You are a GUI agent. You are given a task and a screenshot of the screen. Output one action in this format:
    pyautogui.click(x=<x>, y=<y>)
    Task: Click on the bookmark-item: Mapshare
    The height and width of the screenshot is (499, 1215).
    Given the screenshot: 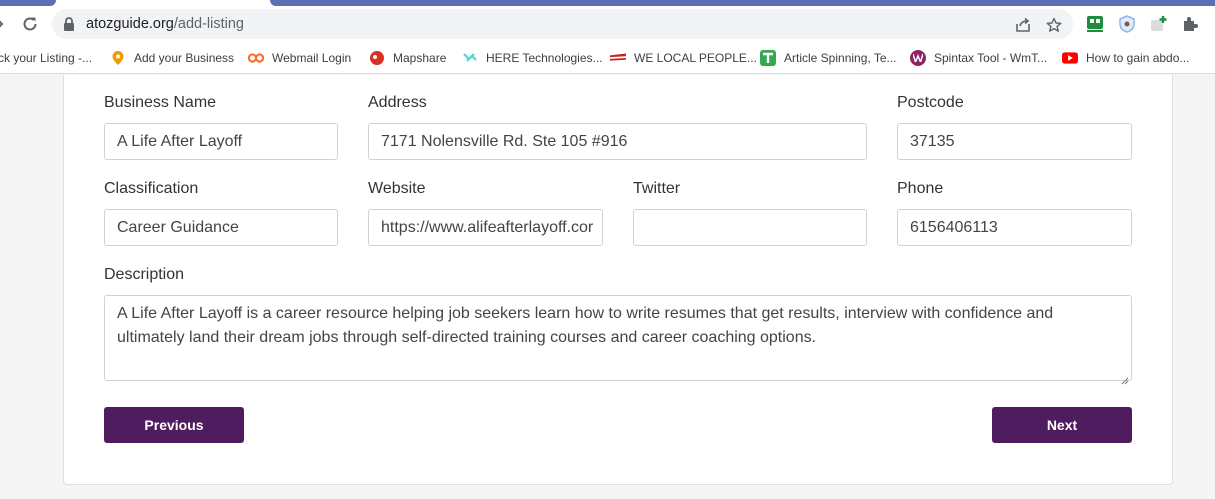 What is the action you would take?
    pyautogui.click(x=407, y=58)
    